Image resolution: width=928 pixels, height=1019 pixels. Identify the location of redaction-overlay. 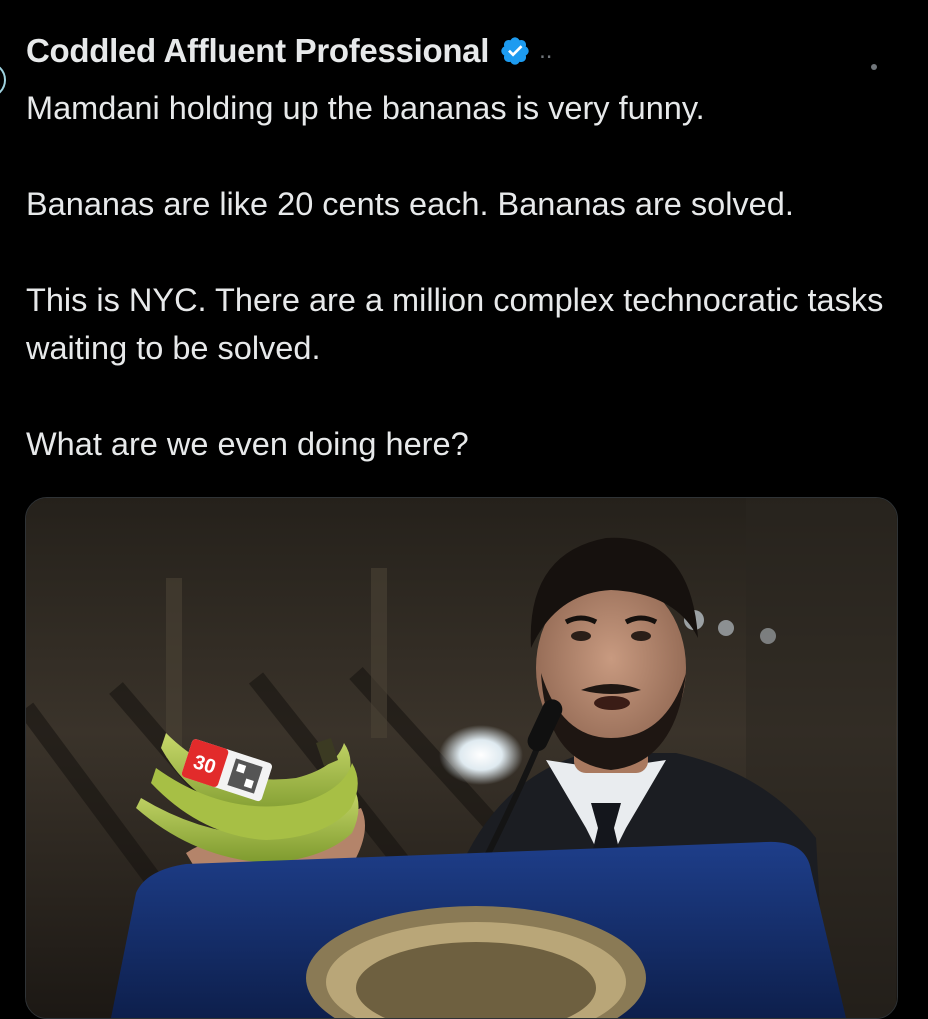
(760, 48).